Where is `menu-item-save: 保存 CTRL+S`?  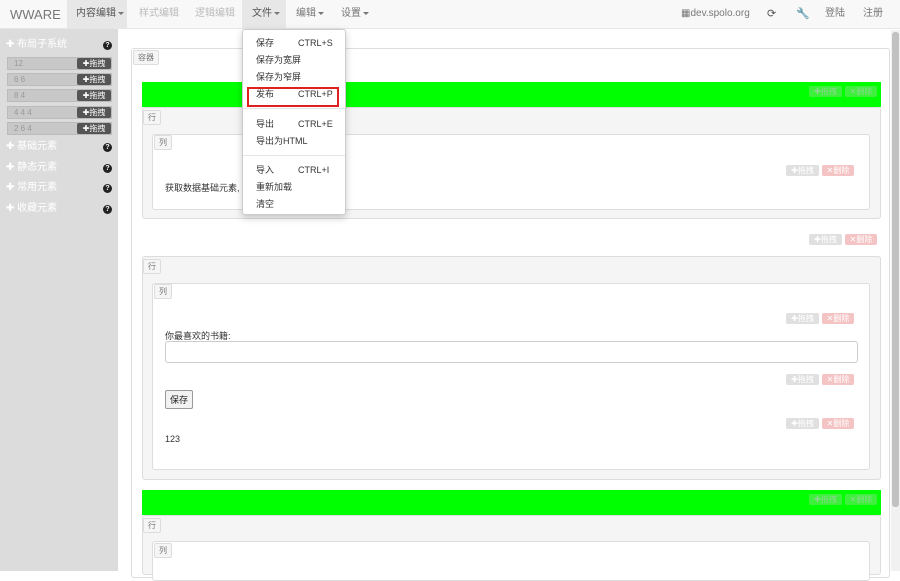
menu-item-save: 保存 CTRL+S is located at coordinates (294, 43).